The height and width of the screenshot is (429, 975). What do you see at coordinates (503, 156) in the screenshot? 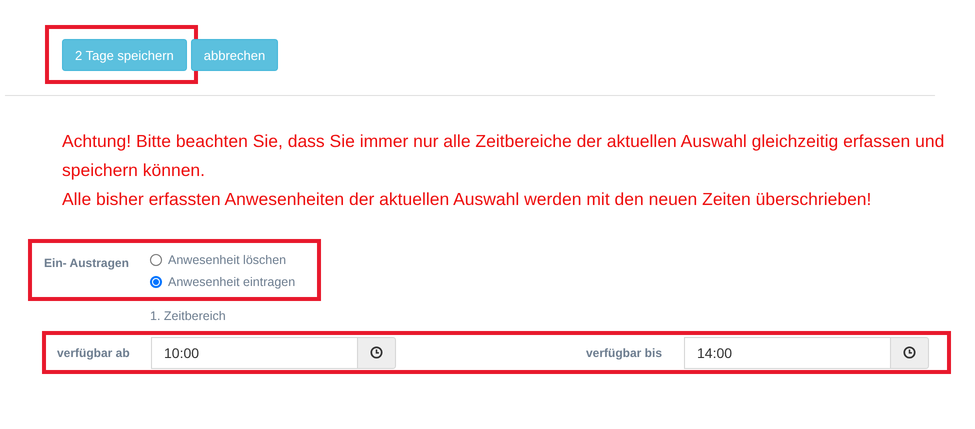
I see `warning-text: Achtung! Bitte beachten Sie, dass Sie immer nur alle Zeitbereiche der aktuellen Auswahl gleichzeitig erfassen und speichern können.` at bounding box center [503, 156].